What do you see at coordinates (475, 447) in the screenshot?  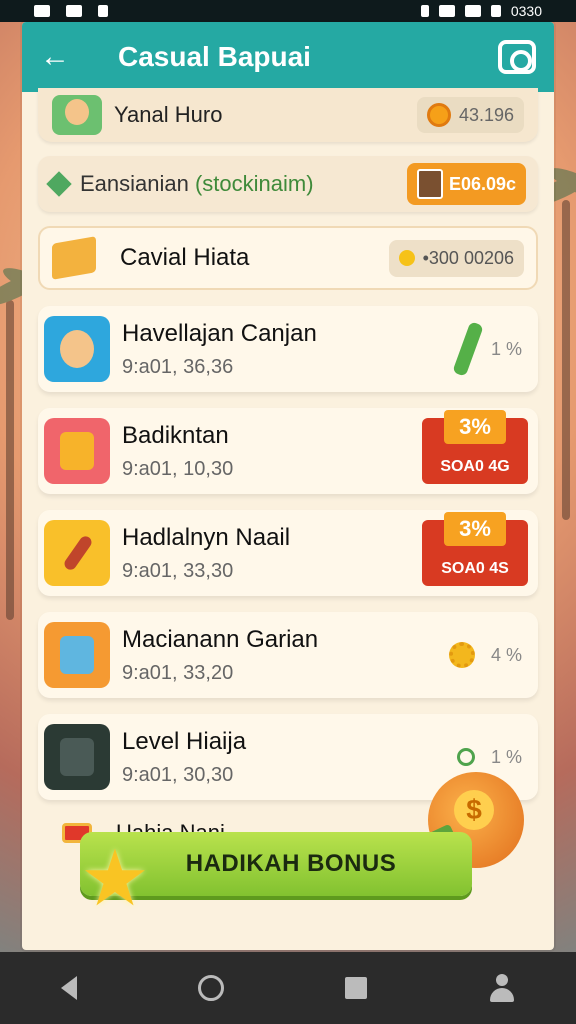 I see `discount-badge: 3% SOA0 4G` at bounding box center [475, 447].